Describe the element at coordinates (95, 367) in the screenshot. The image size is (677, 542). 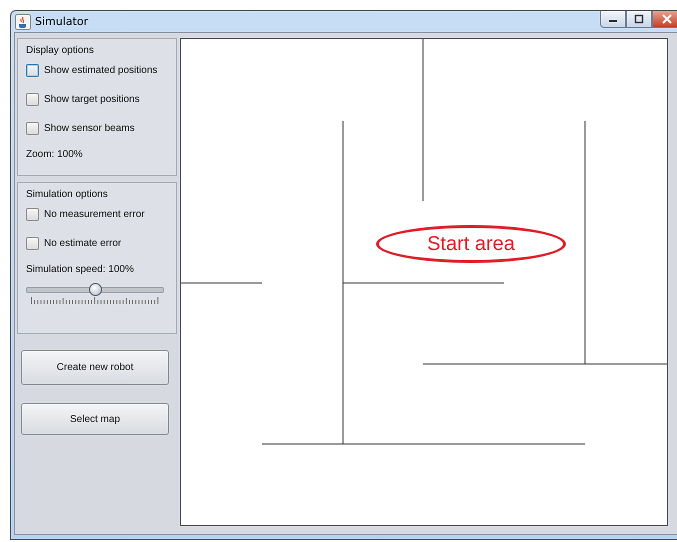
I see `create-robot-button: Create new robot` at that location.